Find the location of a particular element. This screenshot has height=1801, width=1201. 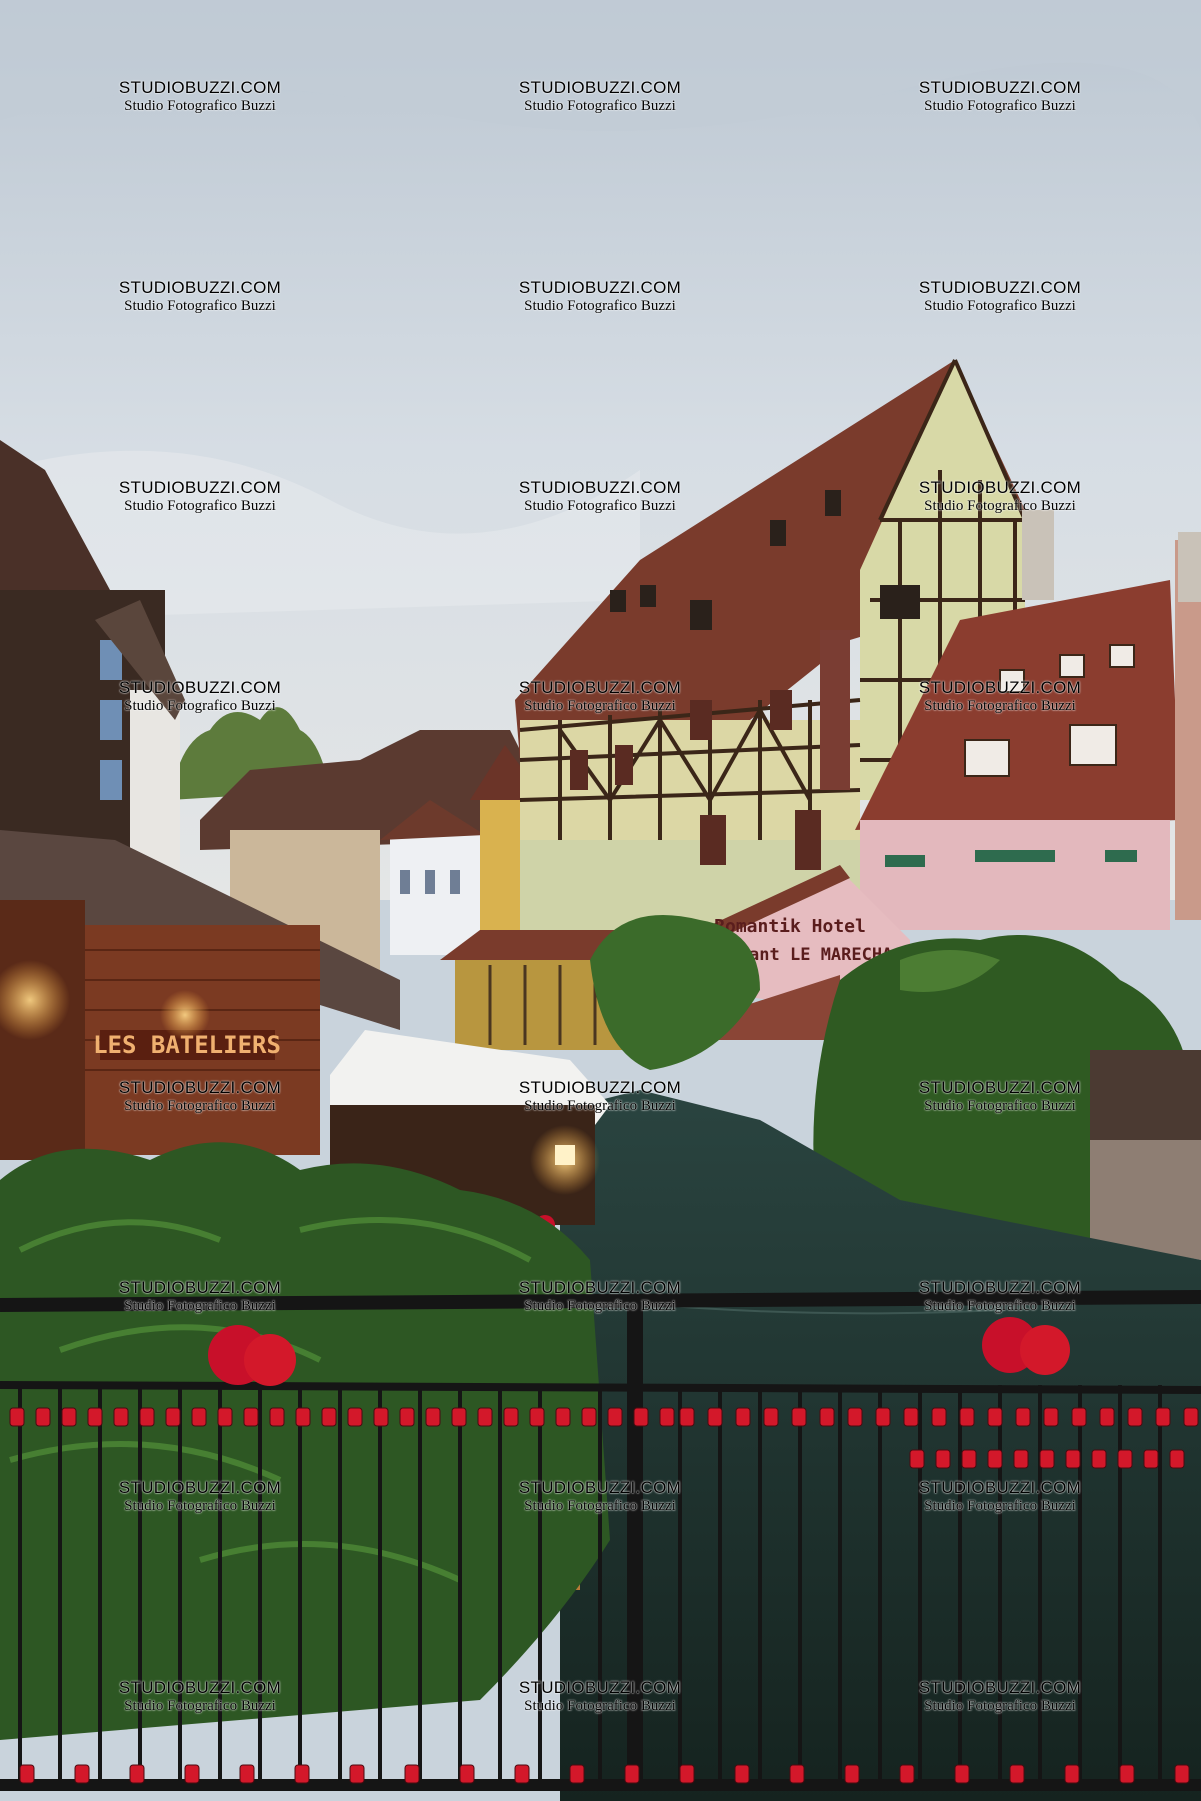

terrace-lamp is located at coordinates (565, 1155).